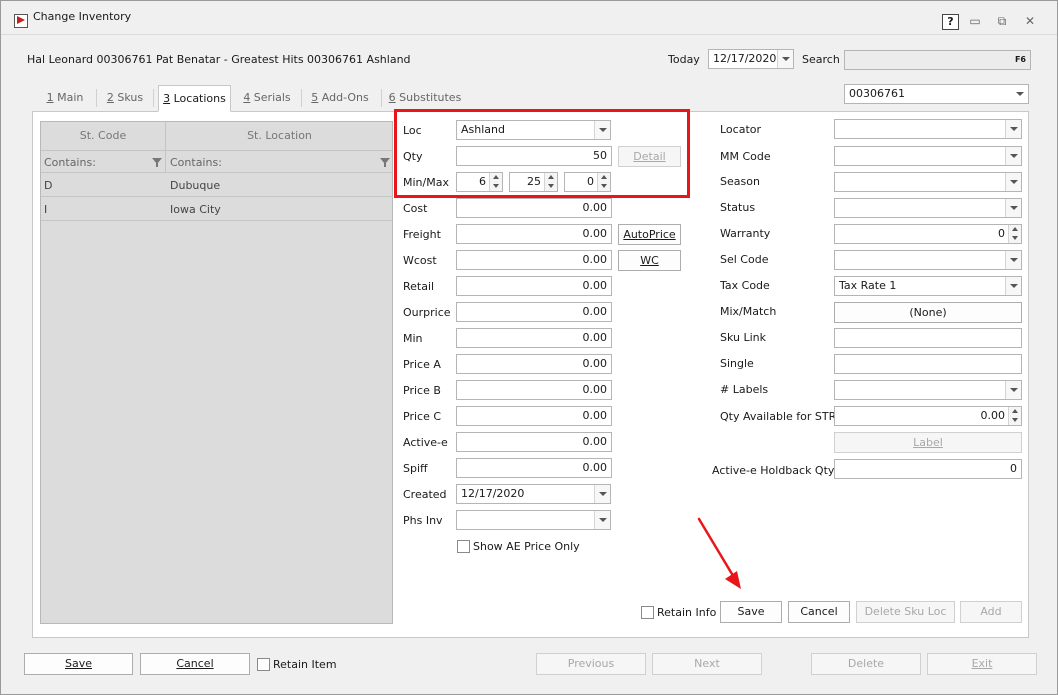 This screenshot has width=1058, height=695. Describe the element at coordinates (493, 493) in the screenshot. I see `created-date-value: 12/17/2020` at that location.